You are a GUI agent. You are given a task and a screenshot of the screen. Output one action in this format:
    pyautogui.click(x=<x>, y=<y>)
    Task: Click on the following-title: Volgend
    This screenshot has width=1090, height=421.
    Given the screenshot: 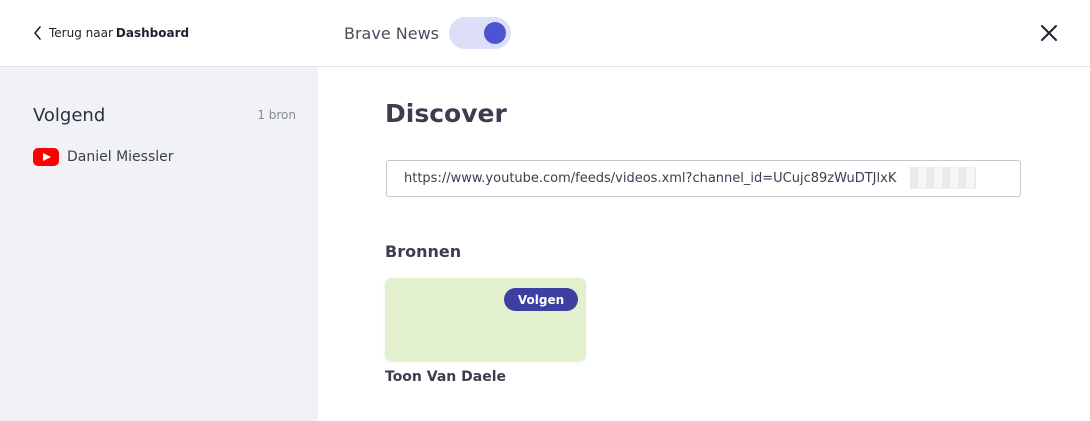 What is the action you would take?
    pyautogui.click(x=69, y=115)
    